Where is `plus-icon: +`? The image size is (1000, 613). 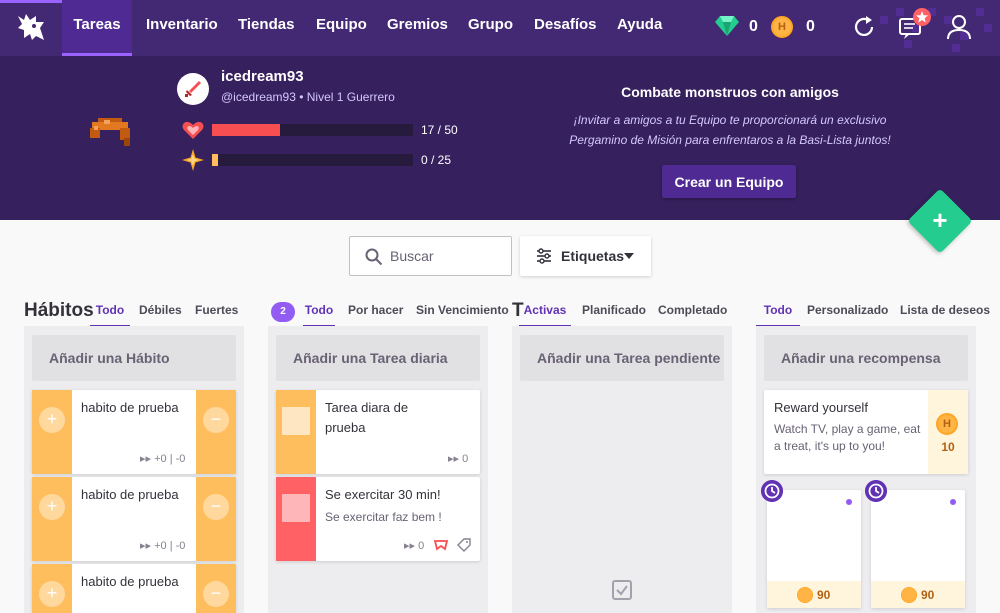 plus-icon: + is located at coordinates (940, 220).